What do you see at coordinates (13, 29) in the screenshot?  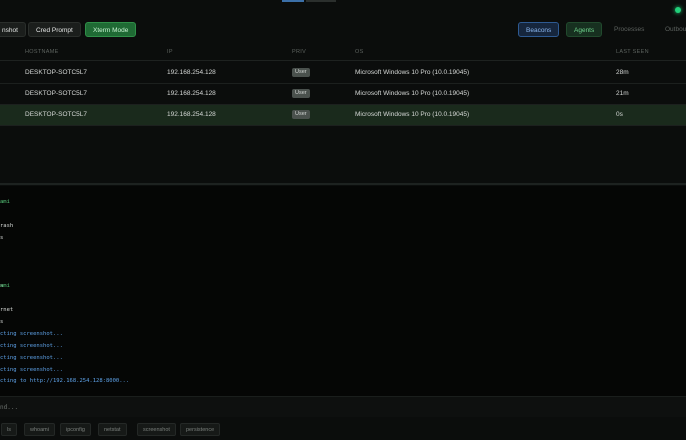 I see `screenshot-button: nshot` at bounding box center [13, 29].